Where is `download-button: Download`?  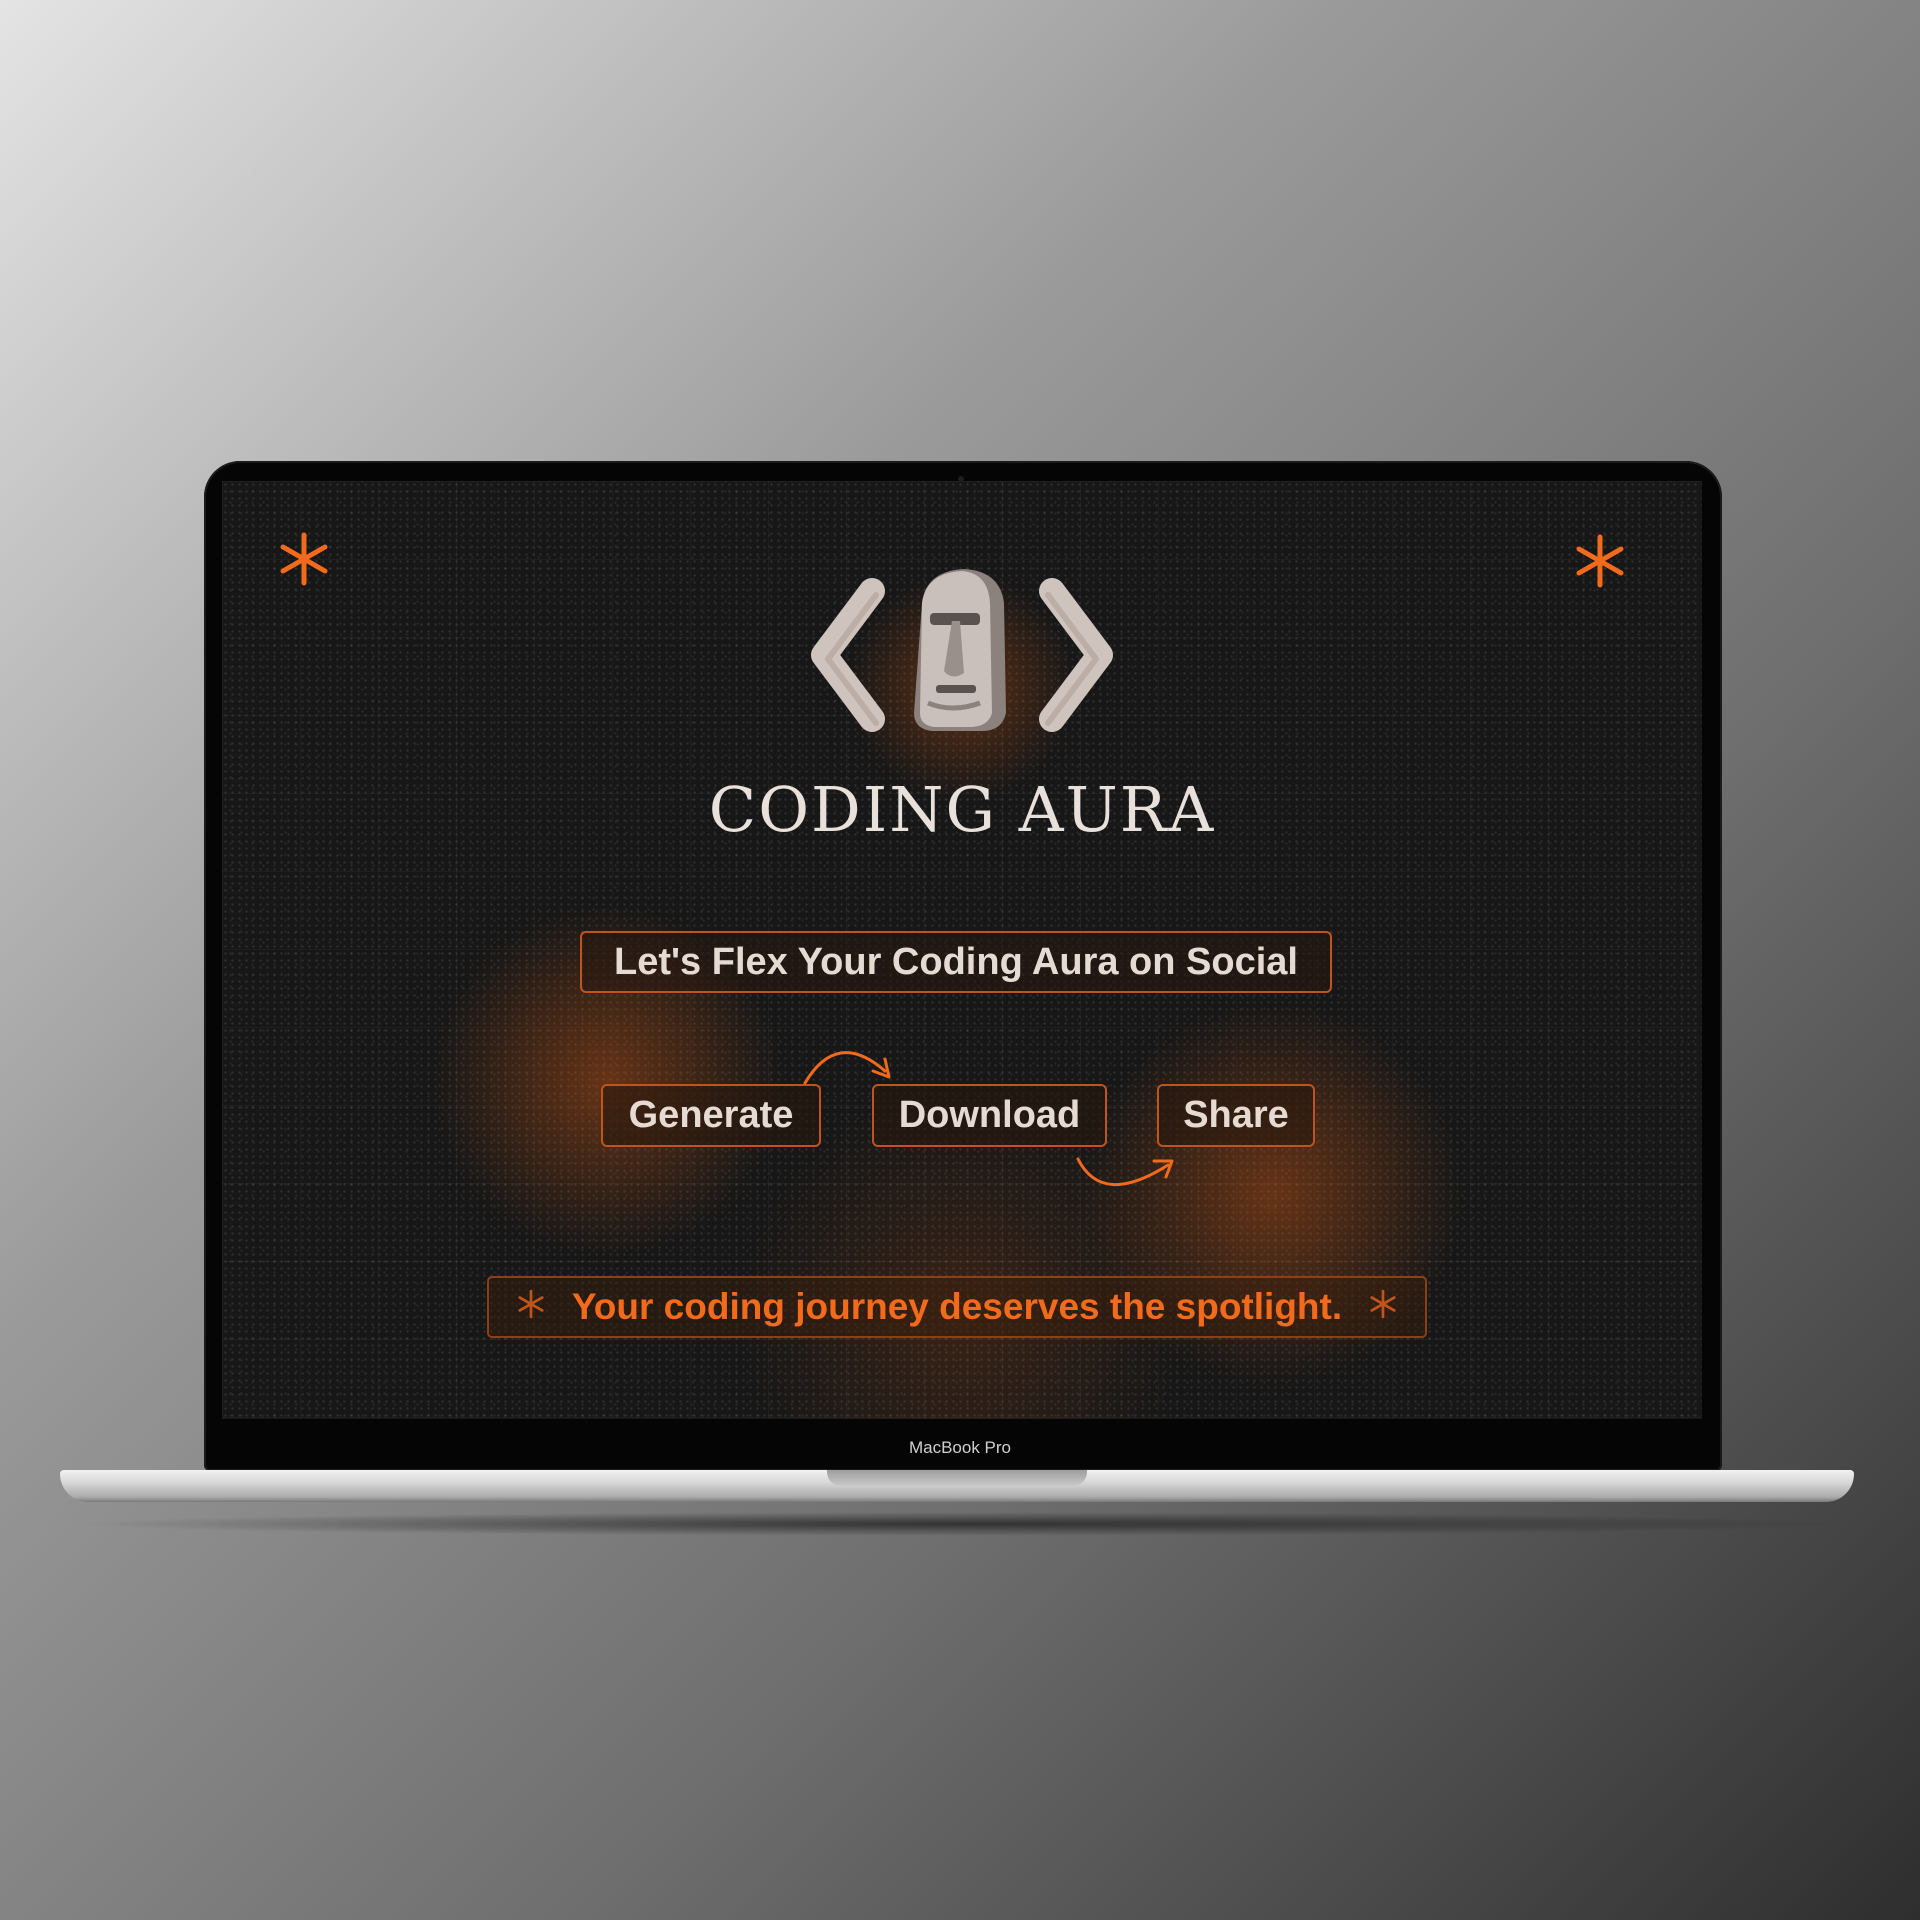
download-button: Download is located at coordinates (989, 1115).